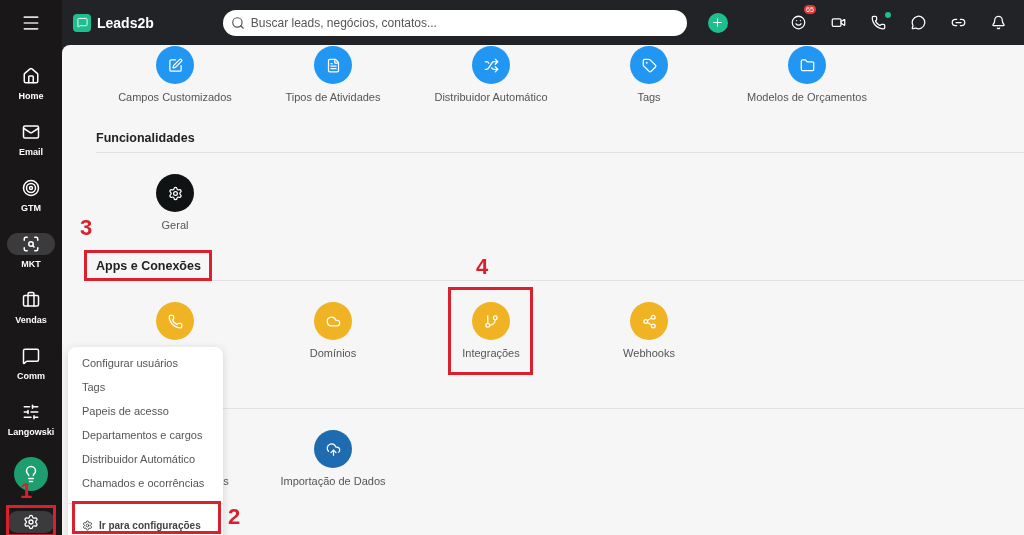 This screenshot has height=535, width=1024. Describe the element at coordinates (31, 132) in the screenshot. I see `mail-icon` at that location.